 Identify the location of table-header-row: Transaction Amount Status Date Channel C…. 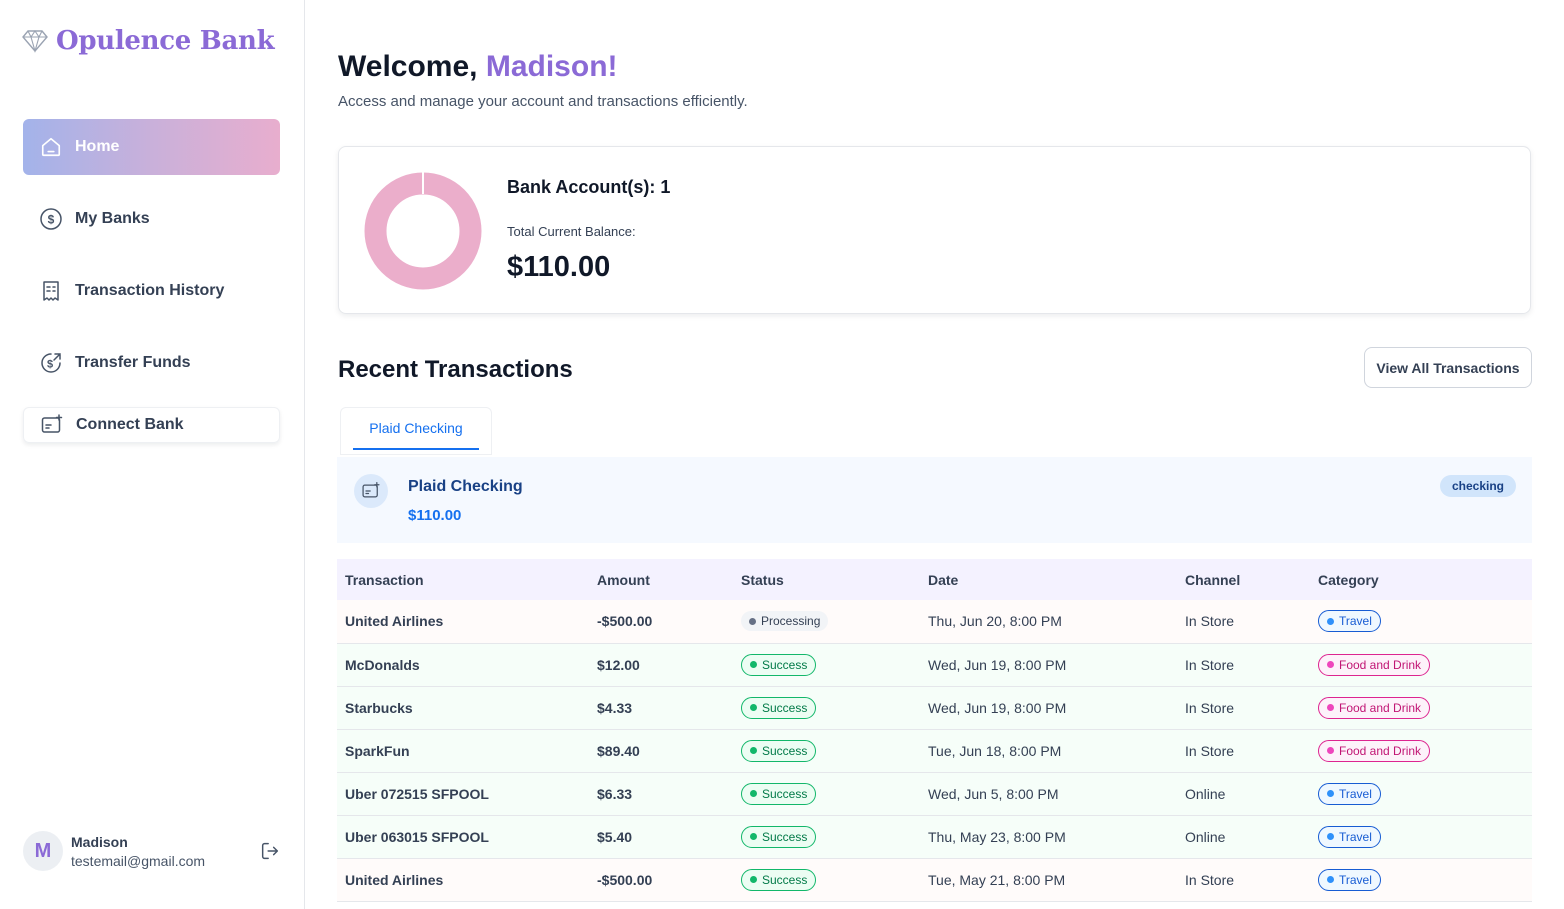
(934, 579).